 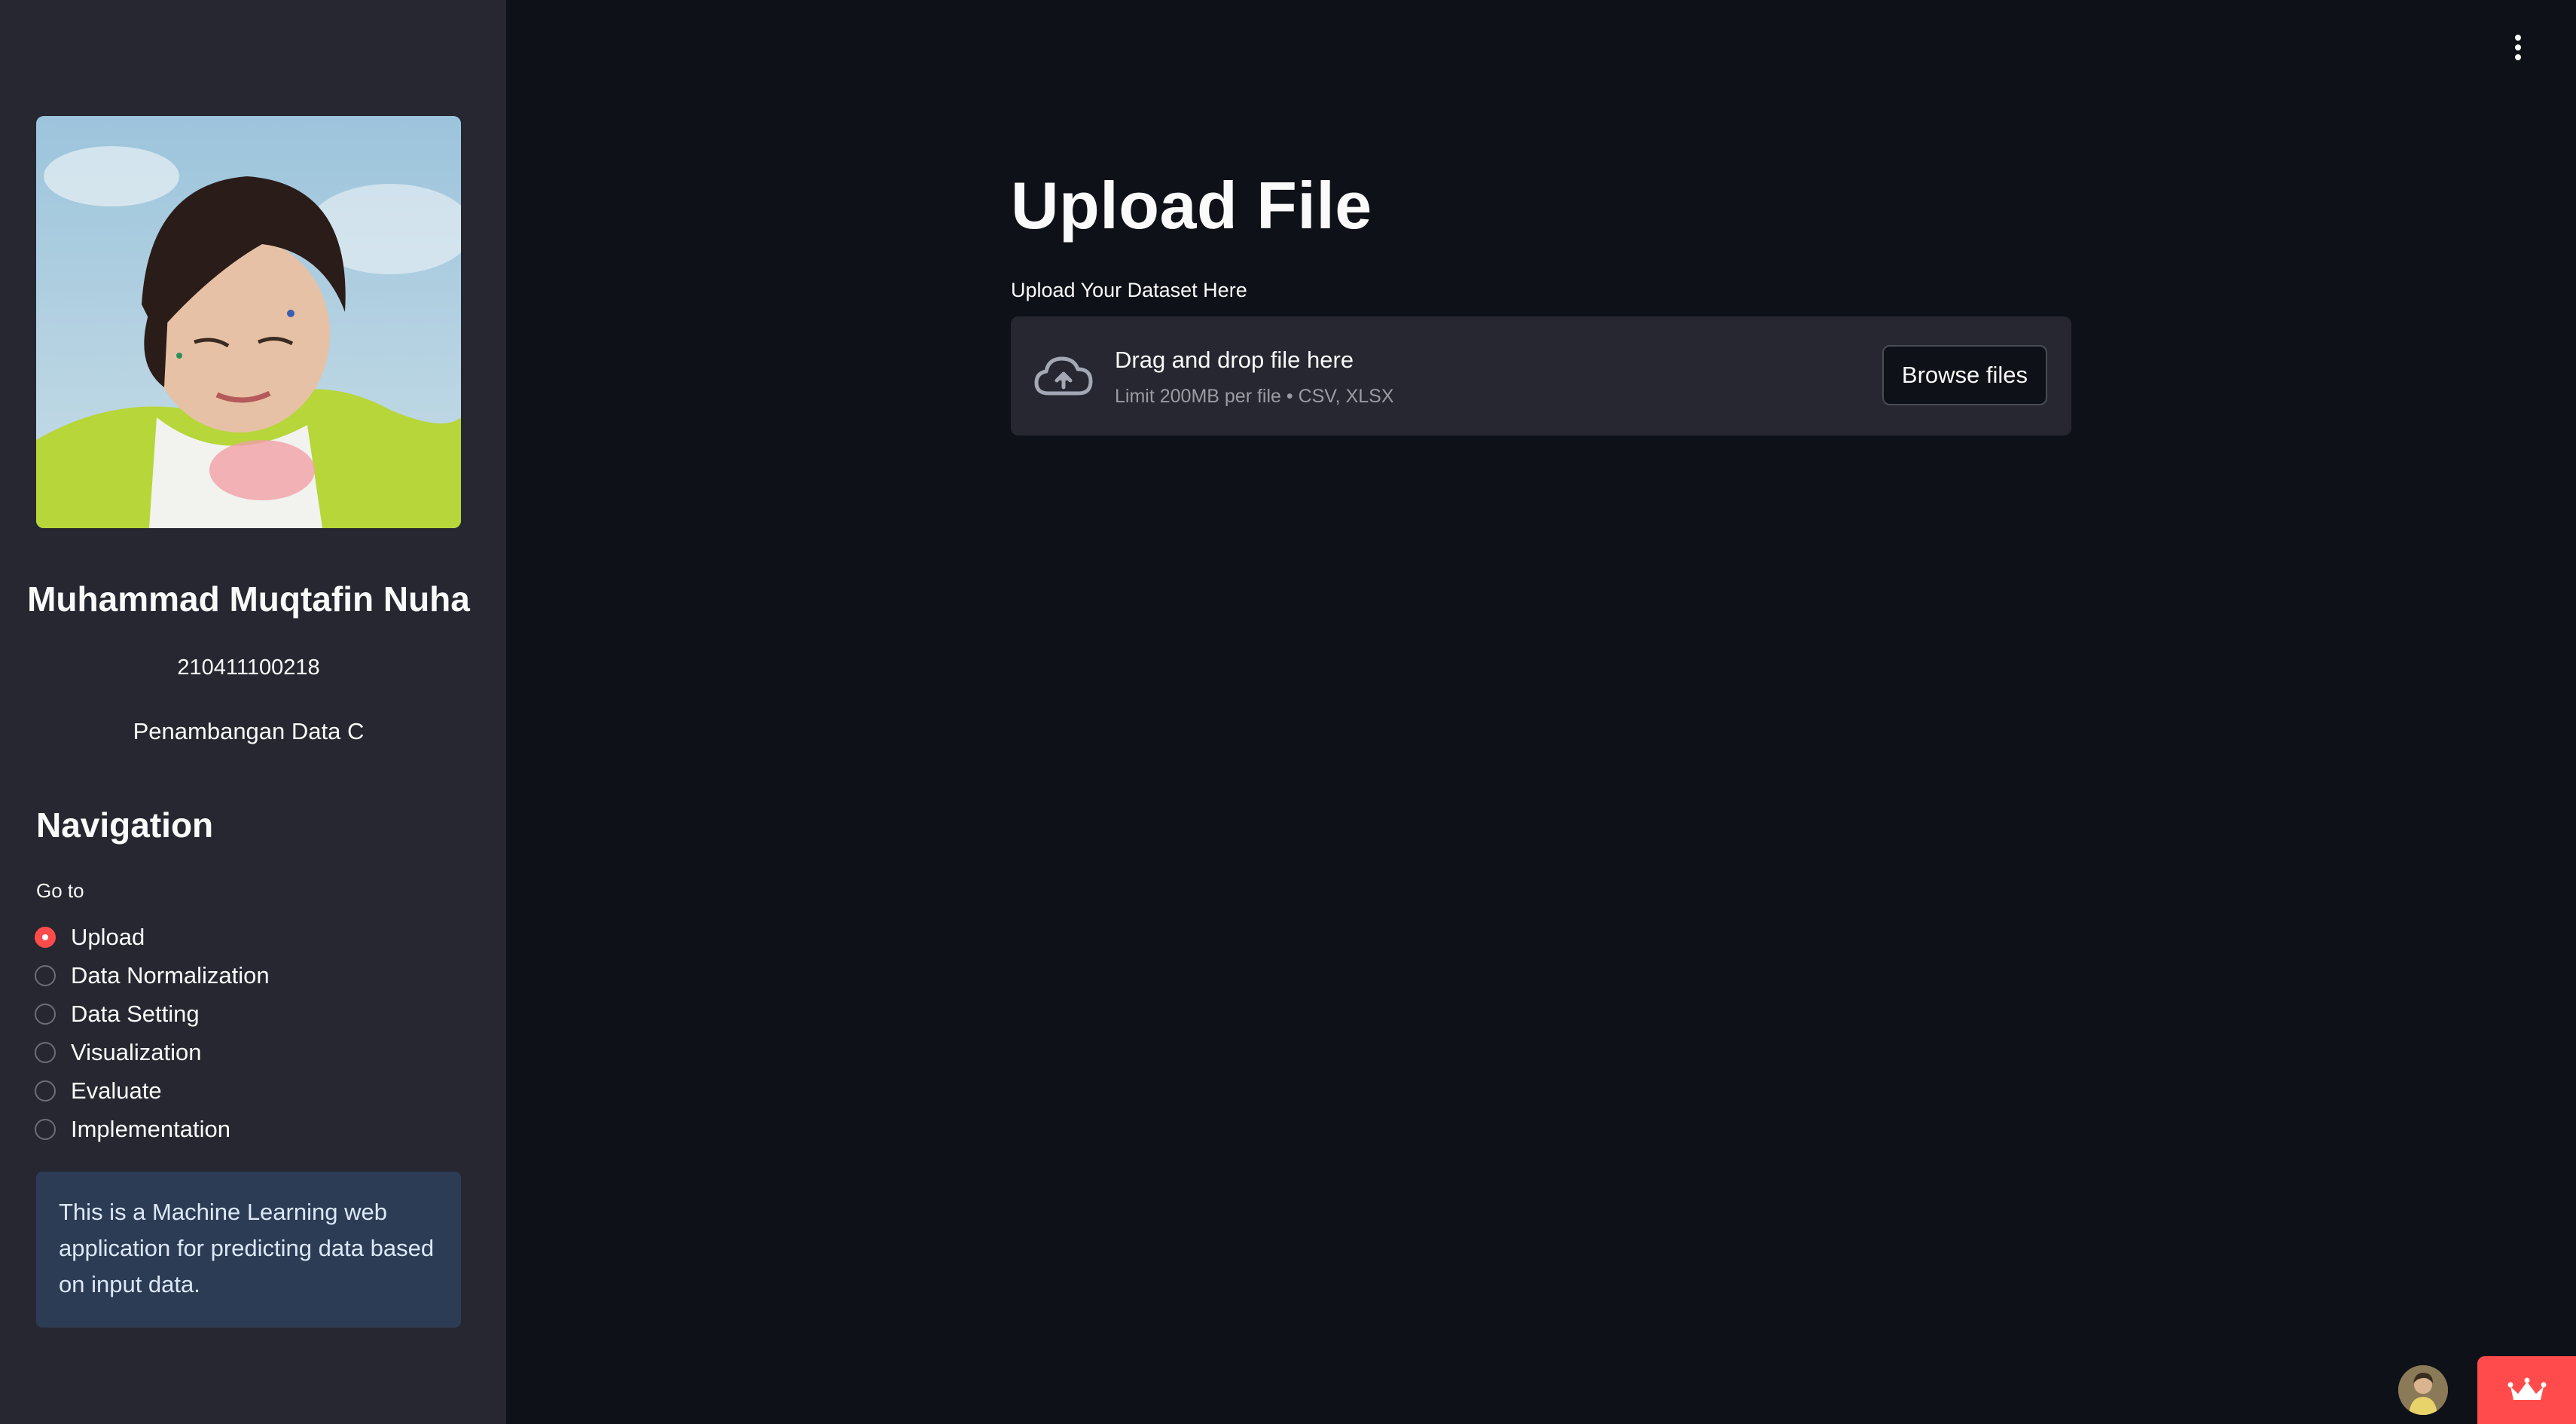 I want to click on nav-option-label: Data Normalization, so click(x=171, y=975).